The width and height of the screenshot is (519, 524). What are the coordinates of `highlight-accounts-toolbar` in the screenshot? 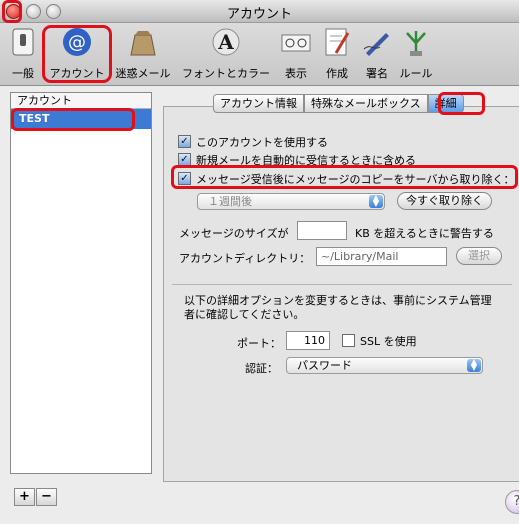 It's located at (77, 54).